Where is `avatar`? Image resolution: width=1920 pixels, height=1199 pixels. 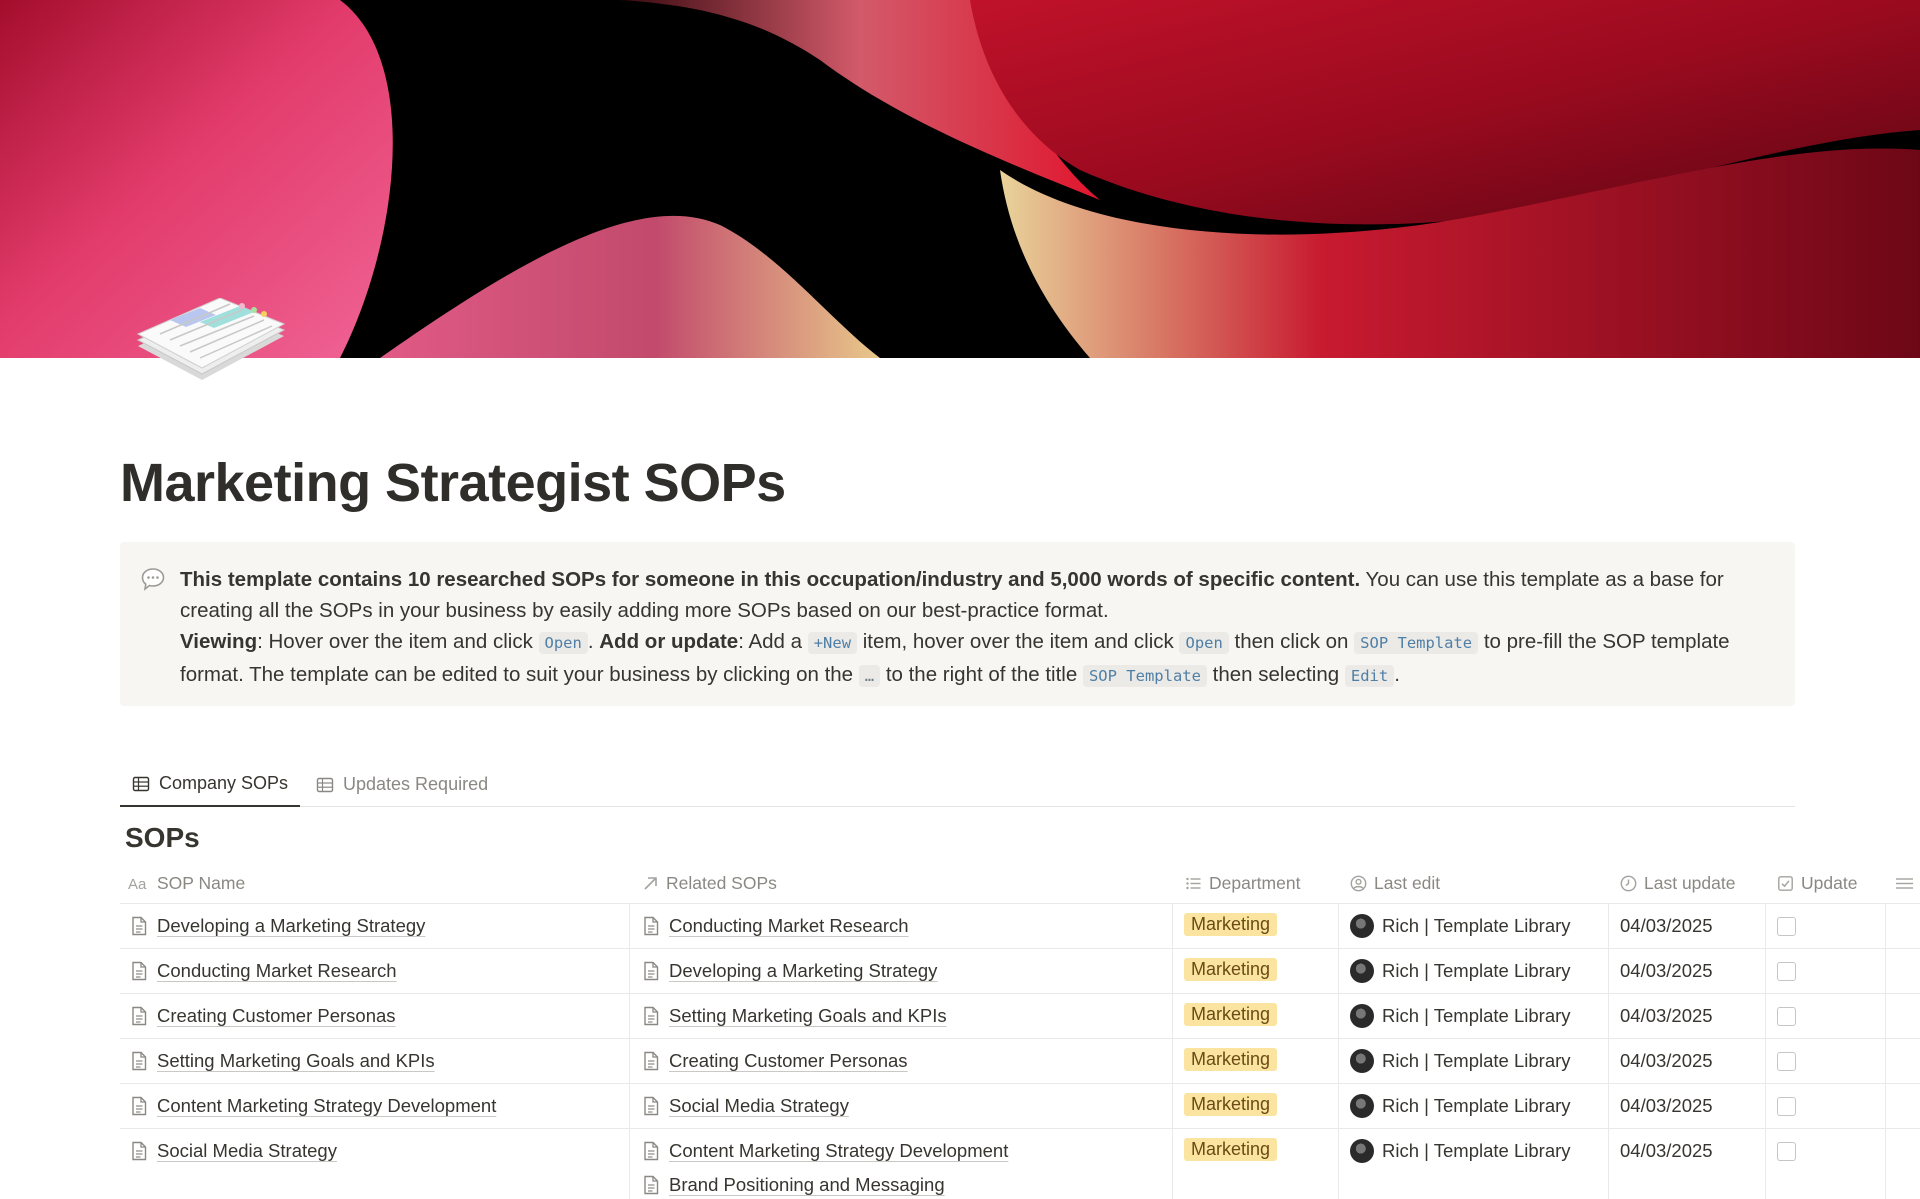 avatar is located at coordinates (1362, 926).